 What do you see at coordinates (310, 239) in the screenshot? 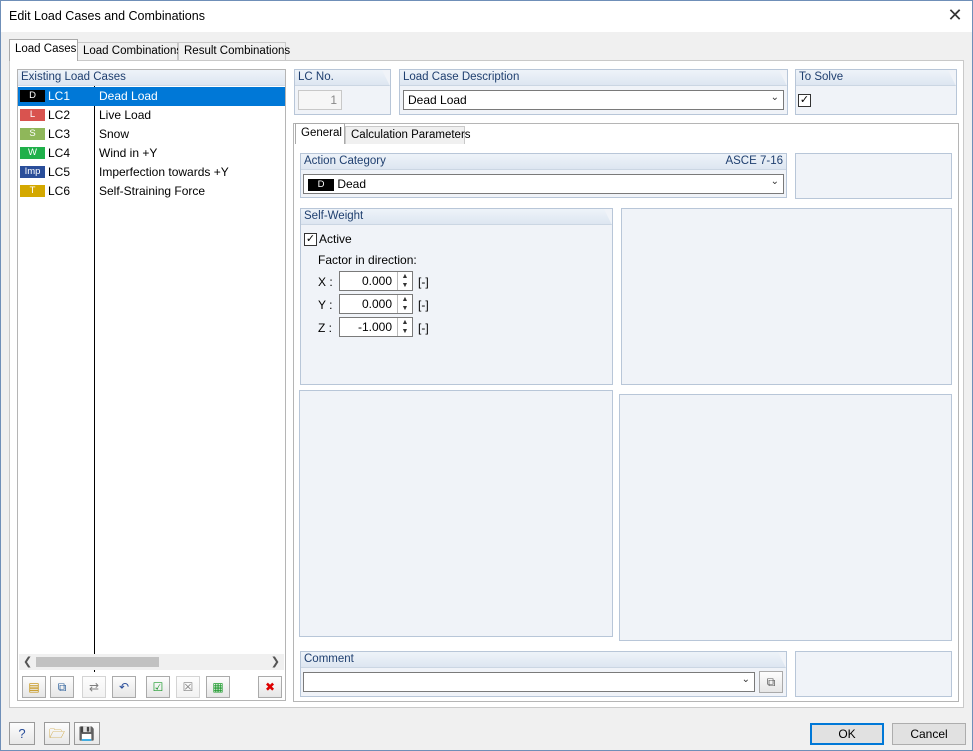
I see `active-checkbox: ✓` at bounding box center [310, 239].